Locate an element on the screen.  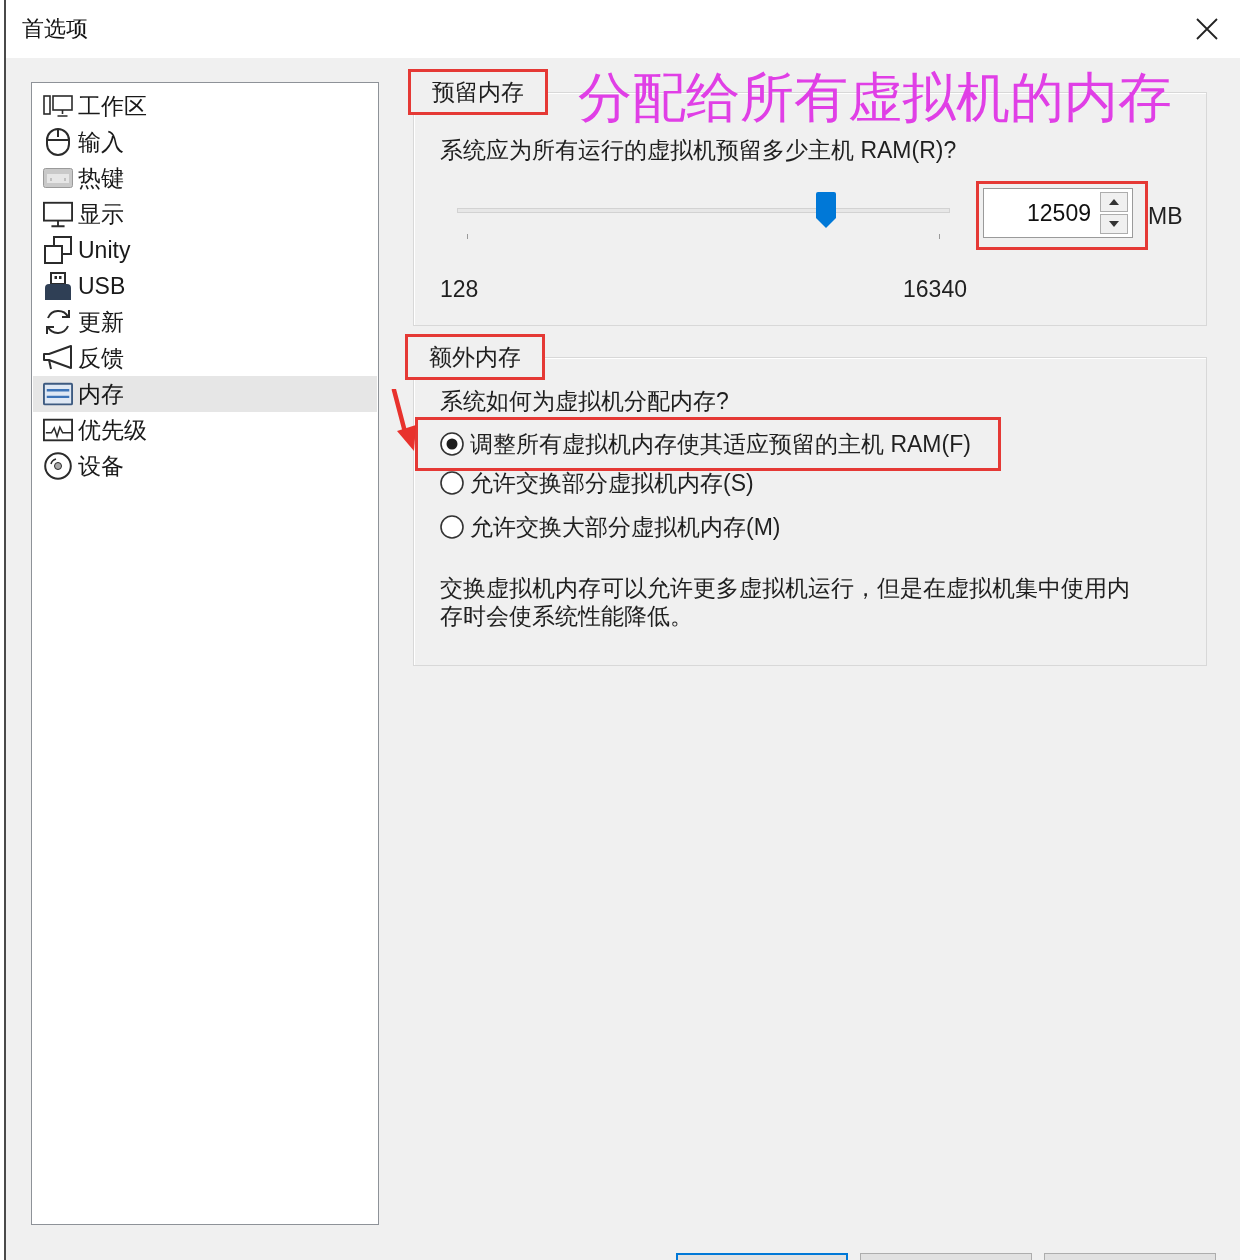
overlapping-windows-icon is located at coordinates (58, 250).